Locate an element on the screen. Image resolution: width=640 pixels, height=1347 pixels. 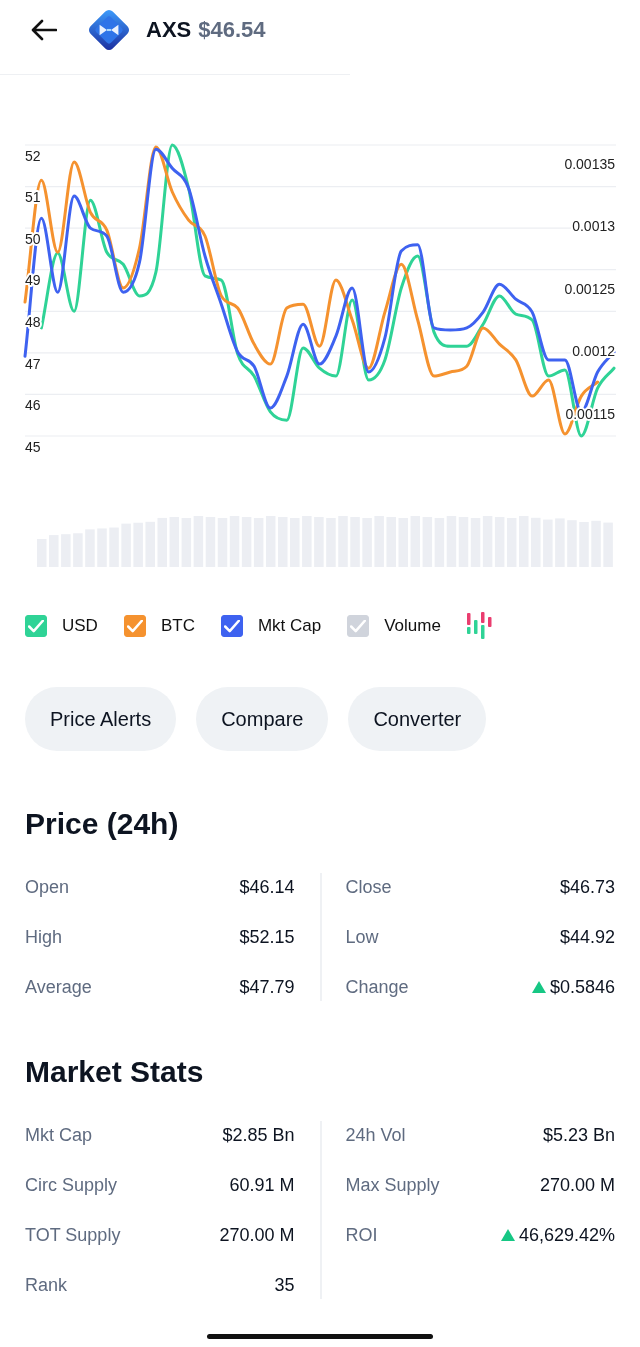
axis-label: 47 is located at coordinates (33, 363).